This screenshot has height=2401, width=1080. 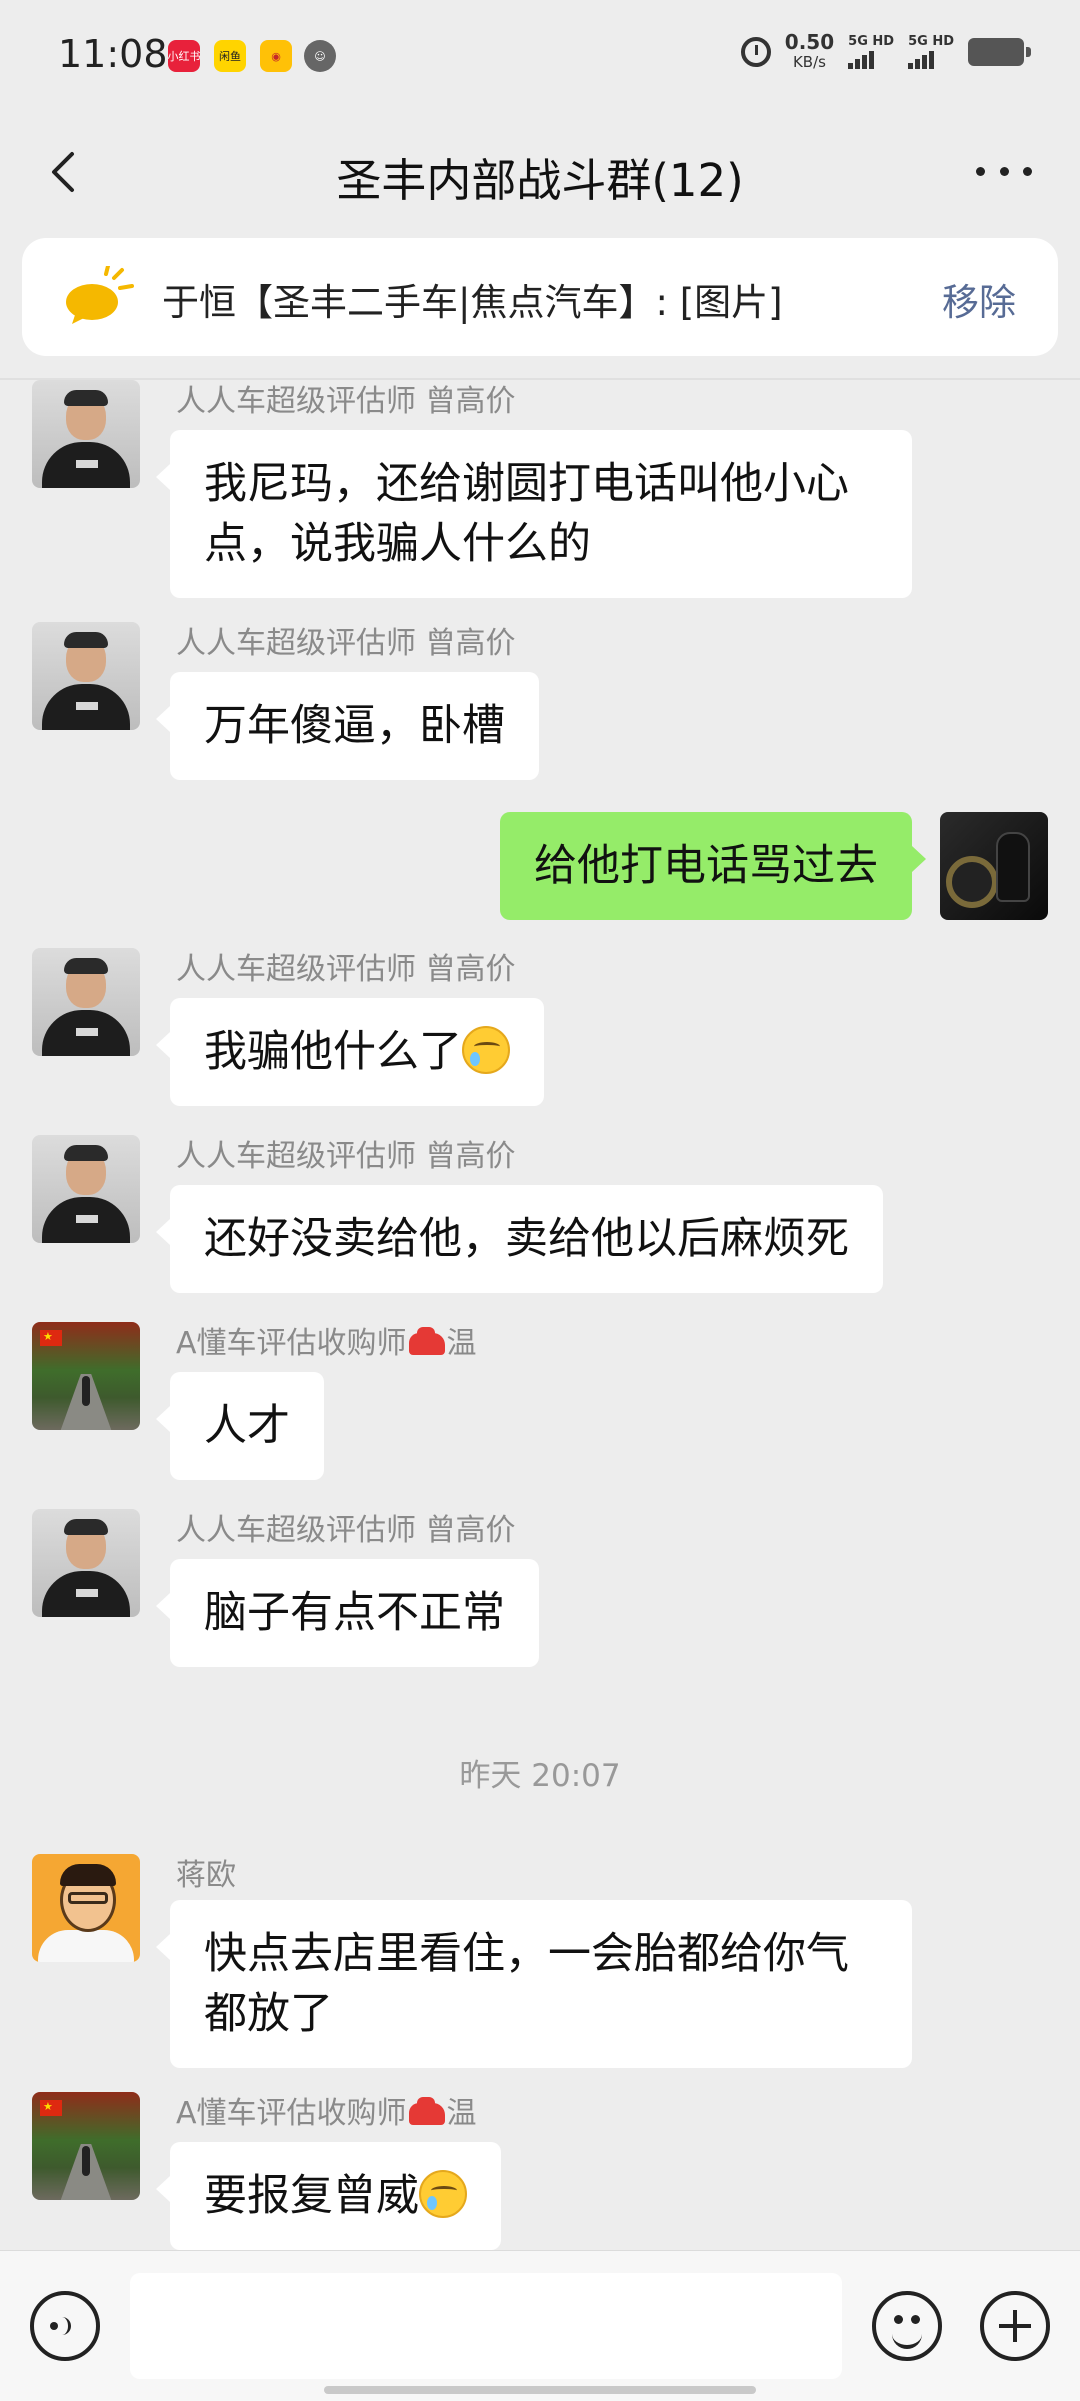 I want to click on timestamp: 昨天 20:07, so click(x=540, y=1776).